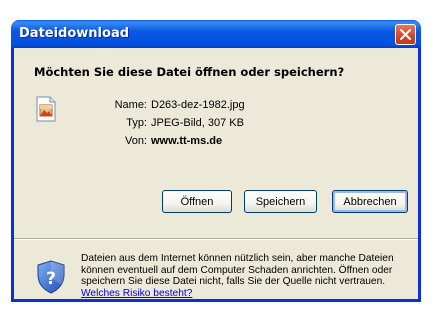  What do you see at coordinates (197, 201) in the screenshot?
I see `open-button: Öffnen` at bounding box center [197, 201].